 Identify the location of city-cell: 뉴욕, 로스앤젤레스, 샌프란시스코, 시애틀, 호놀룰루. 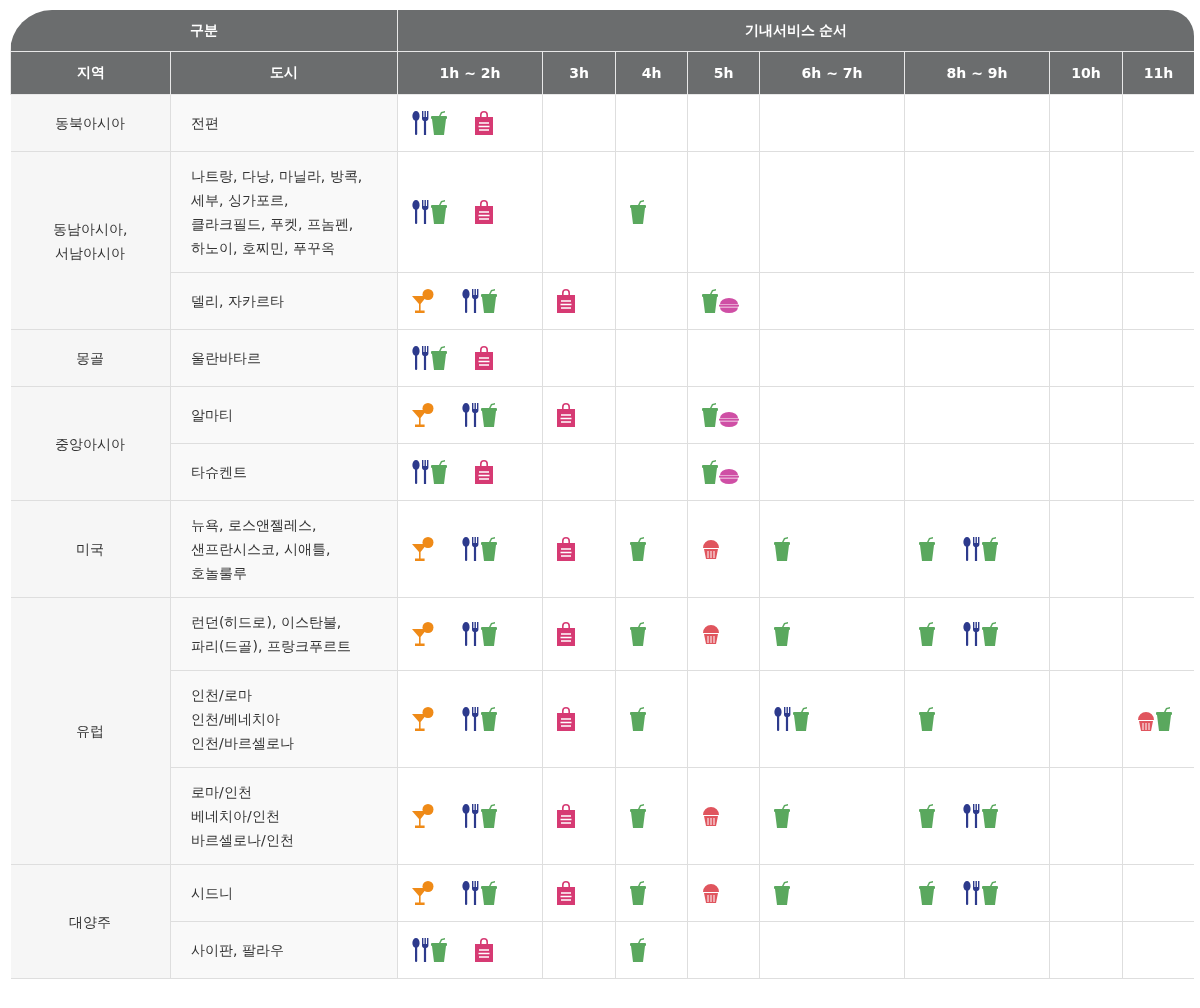
(284, 549).